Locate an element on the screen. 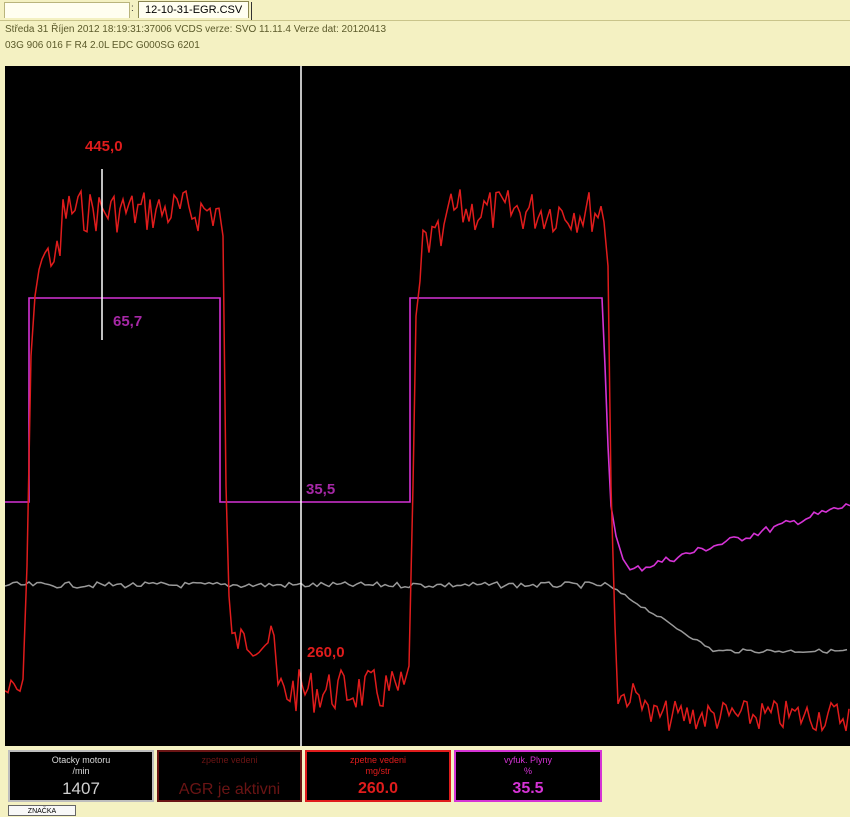  exhaust-cursor-label: 35,5 is located at coordinates (320, 489).